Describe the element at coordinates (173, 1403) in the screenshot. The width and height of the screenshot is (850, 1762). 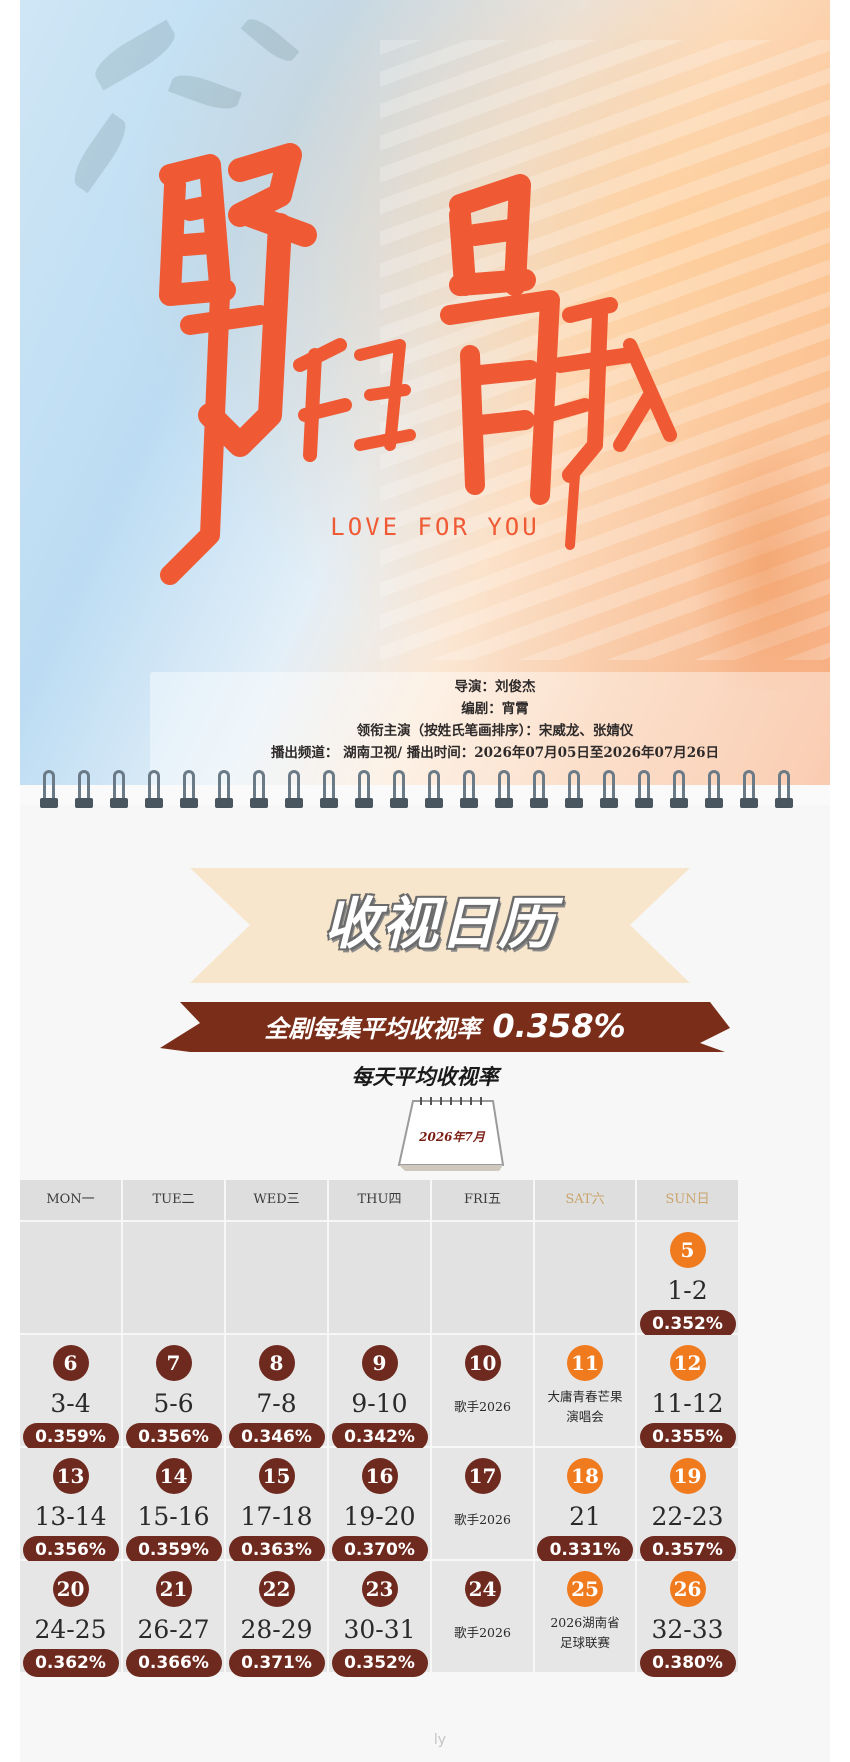
I see `episode-range: 5-6` at that location.